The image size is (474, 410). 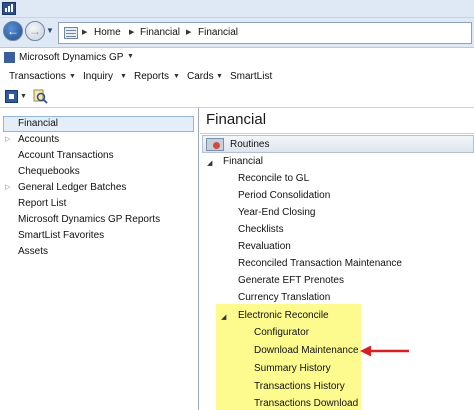 I want to click on routine-configurator: Configurator, so click(x=281, y=332).